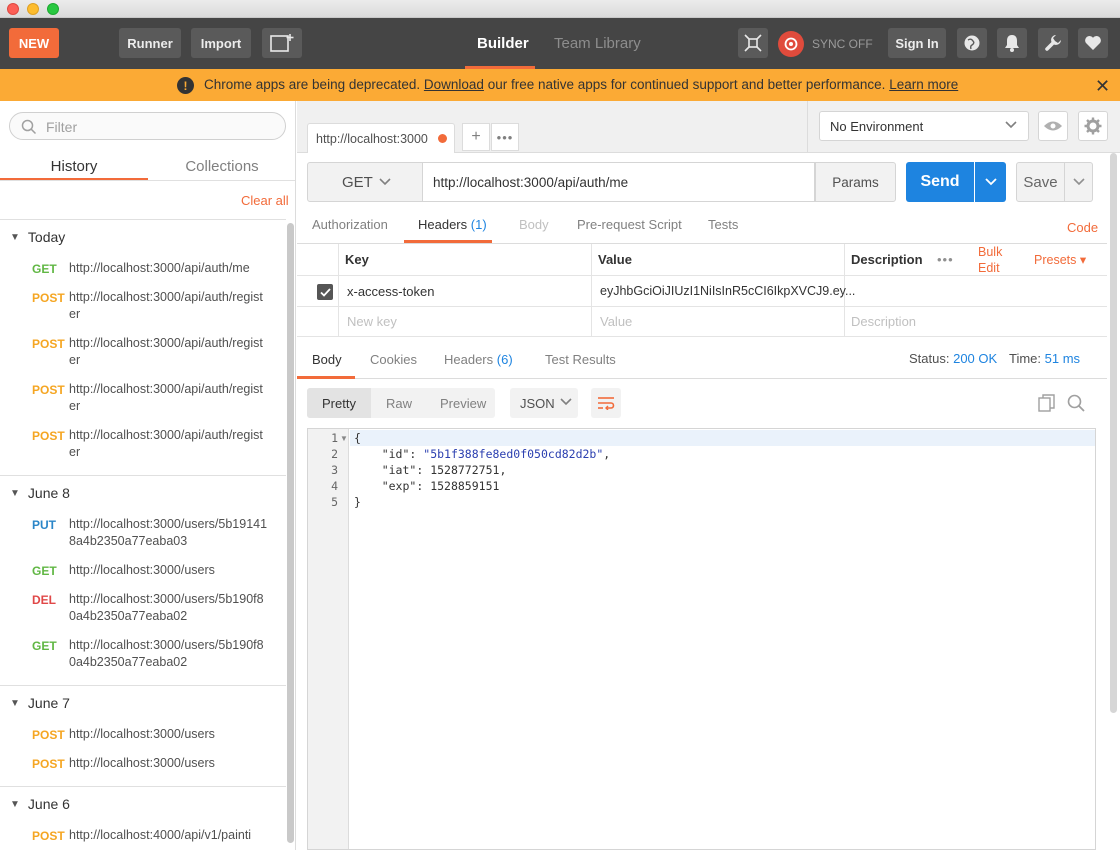  Describe the element at coordinates (1102, 86) in the screenshot. I see `close-icon: ✕` at that location.